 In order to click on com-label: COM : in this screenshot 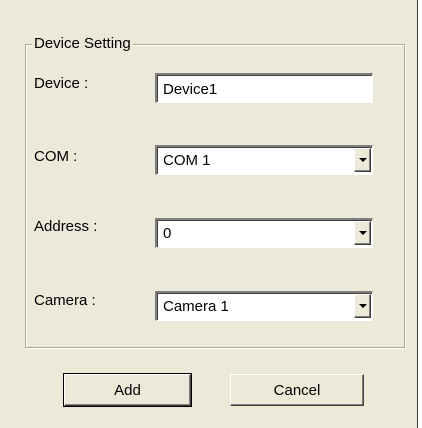, I will do `click(56, 156)`.